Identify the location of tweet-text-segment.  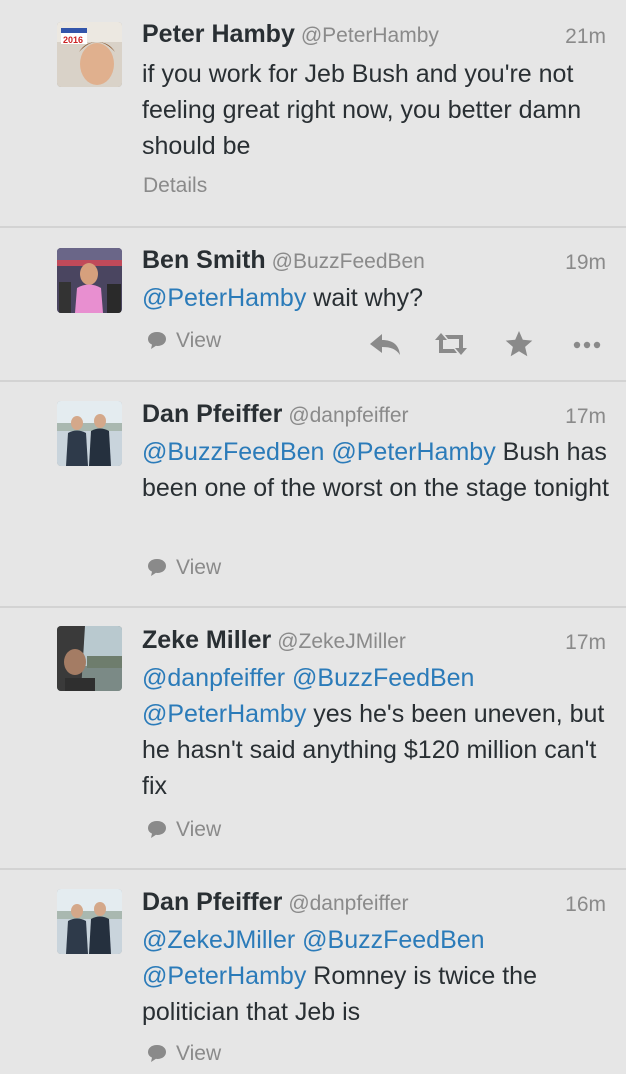
(288, 678).